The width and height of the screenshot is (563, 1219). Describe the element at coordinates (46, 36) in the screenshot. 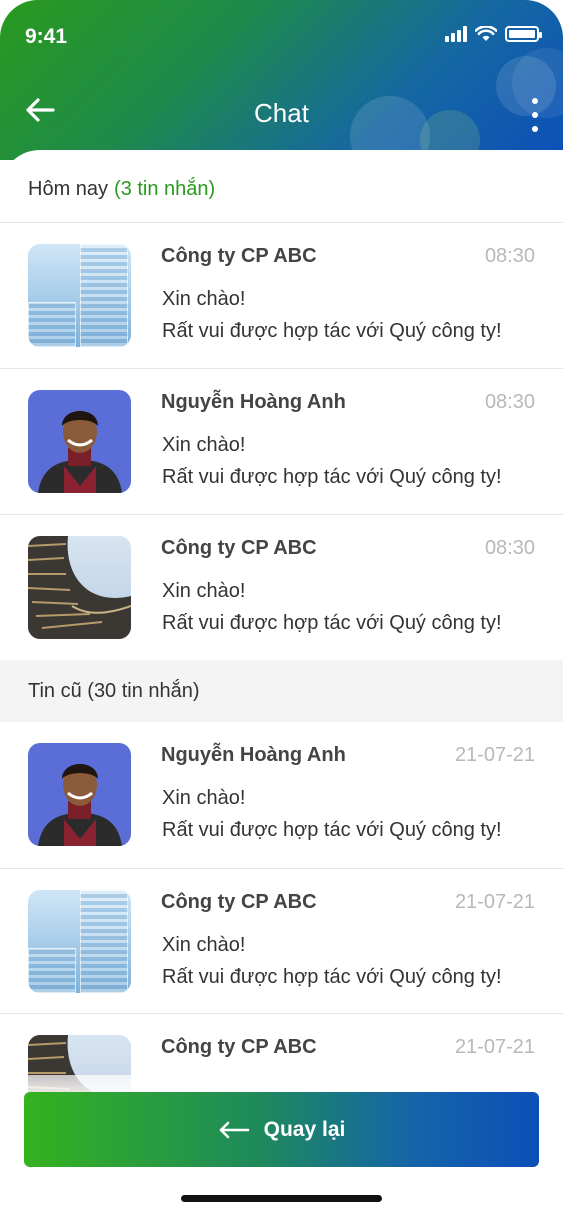

I see `clock: 9:41` at that location.